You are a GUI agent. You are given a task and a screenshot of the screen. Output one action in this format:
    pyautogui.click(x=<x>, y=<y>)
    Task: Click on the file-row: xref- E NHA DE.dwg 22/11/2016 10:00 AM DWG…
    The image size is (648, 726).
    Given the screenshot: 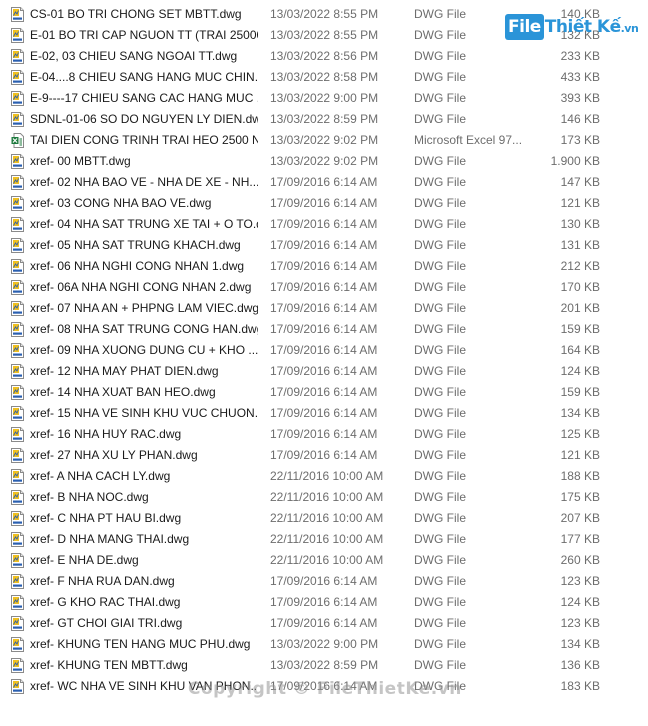 What is the action you would take?
    pyautogui.click(x=324, y=560)
    